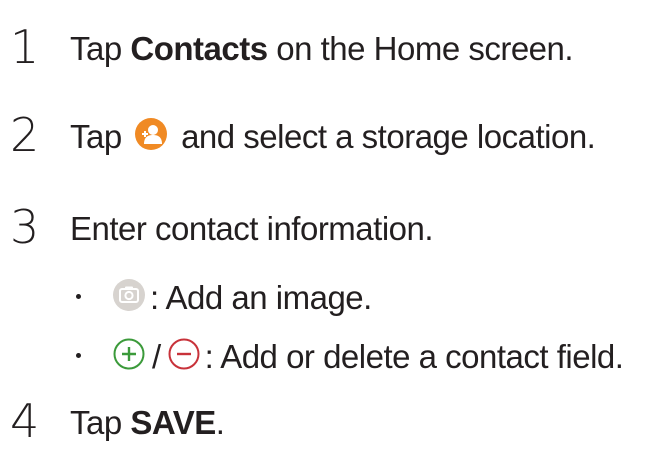 This screenshot has width=666, height=455. I want to click on add-contact-icon, so click(151, 136).